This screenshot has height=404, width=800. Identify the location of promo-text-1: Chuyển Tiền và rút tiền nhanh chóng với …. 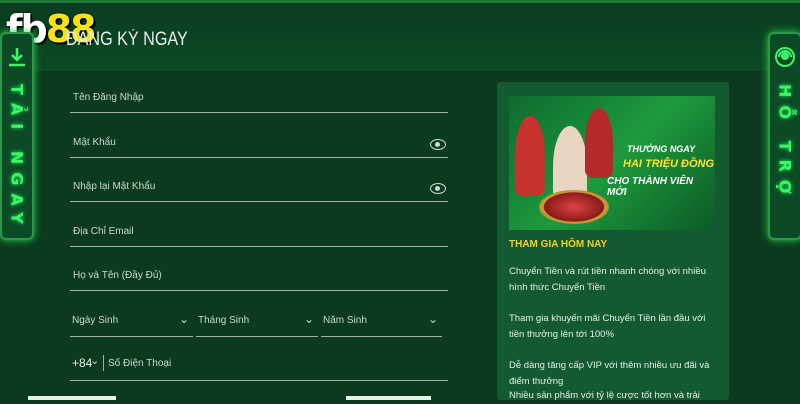
(607, 279).